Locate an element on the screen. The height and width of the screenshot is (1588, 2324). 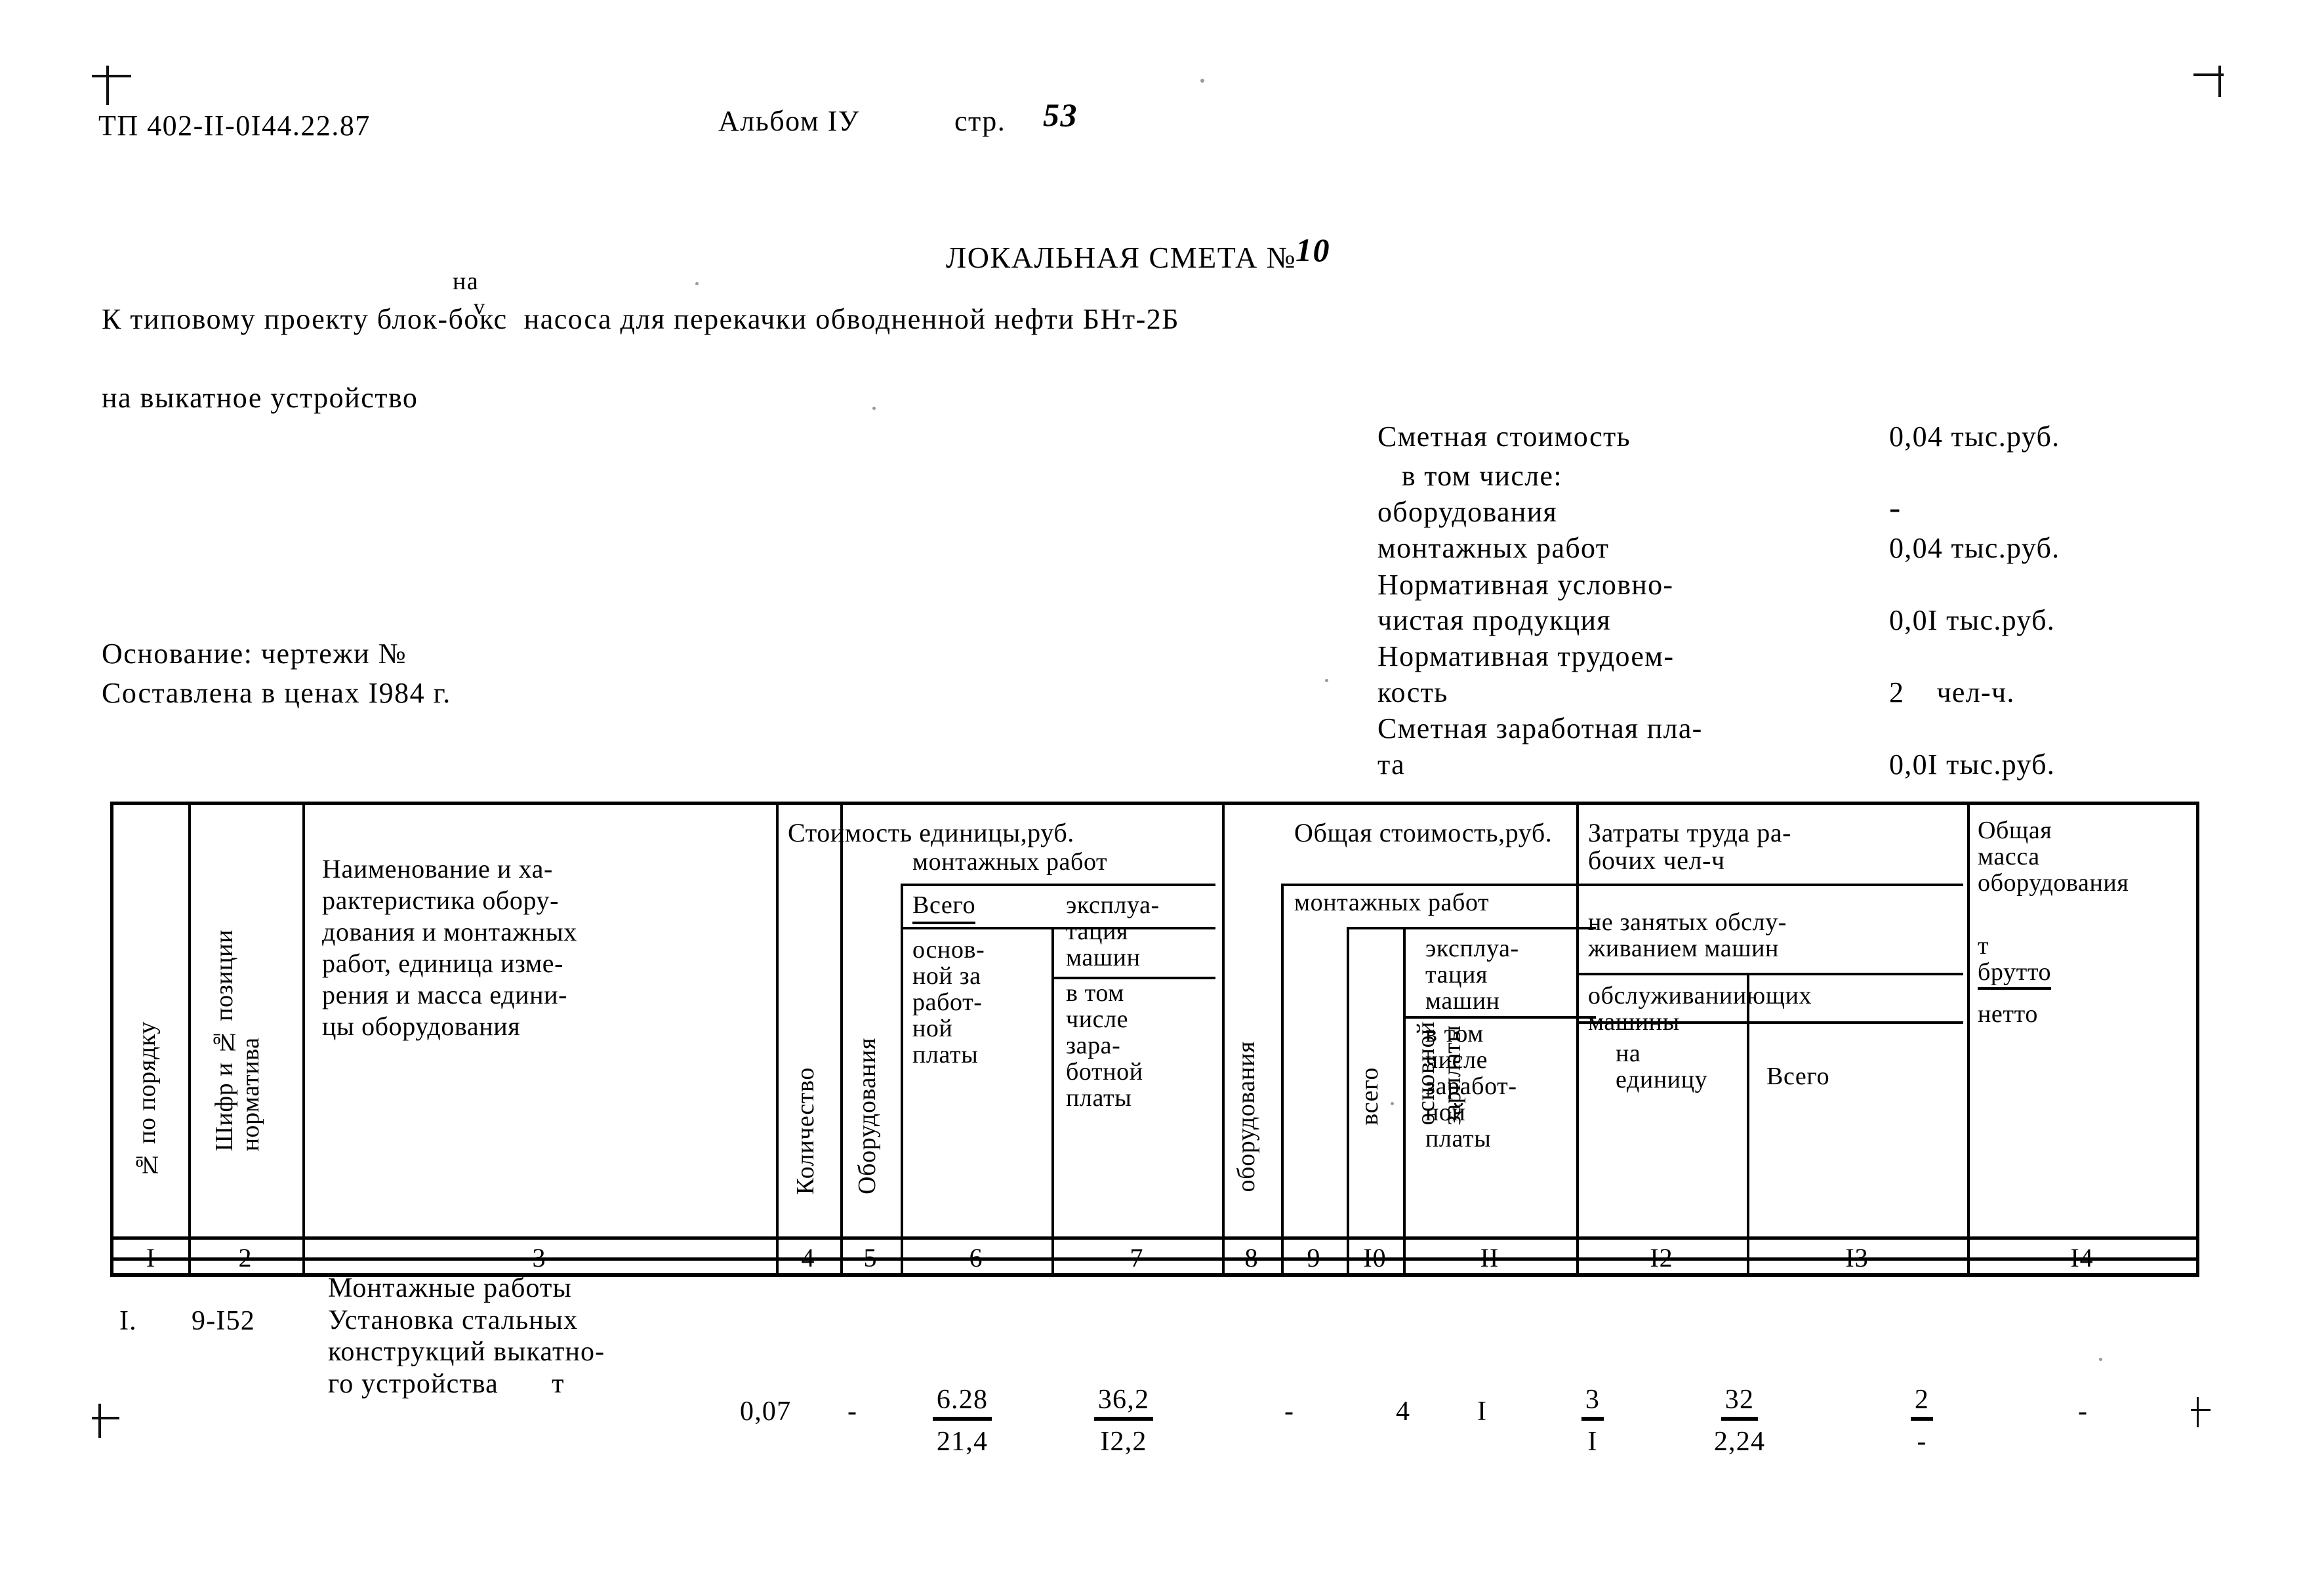
row-machine-total-denominator: I is located at coordinates (1593, 1442).